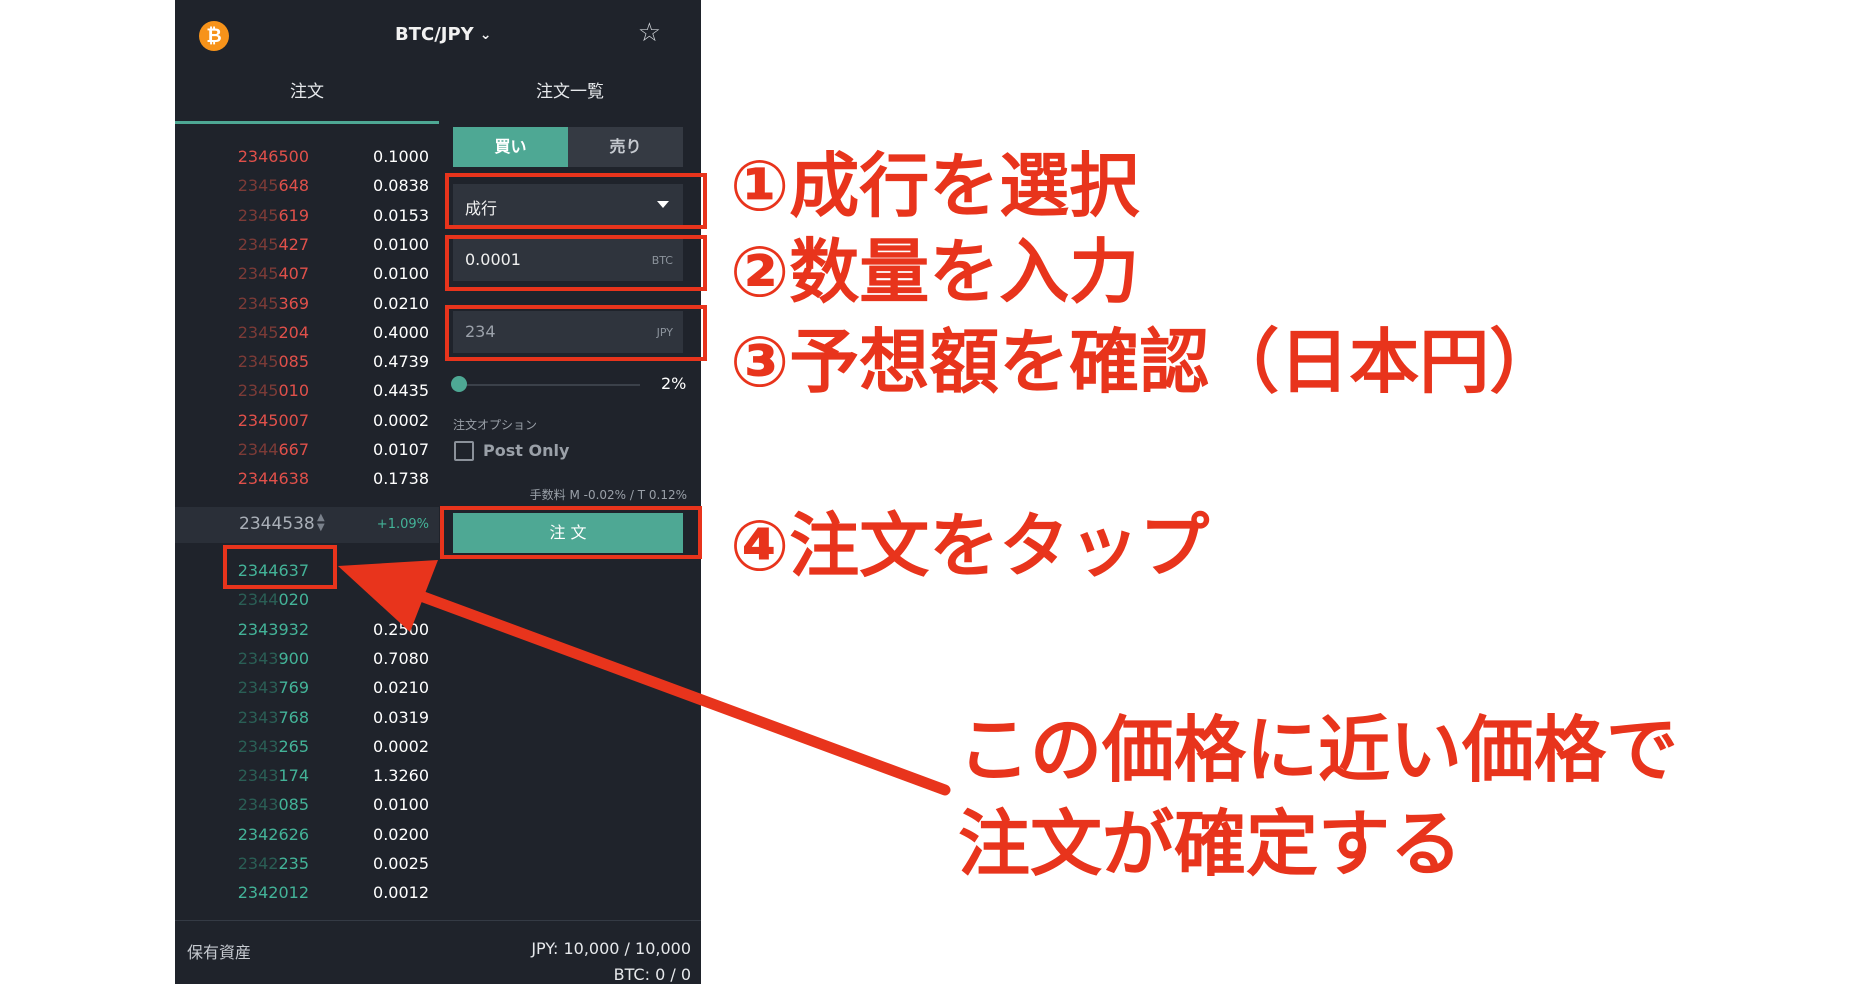 This screenshot has height=984, width=1875. Describe the element at coordinates (970, 546) in the screenshot. I see `annotation-step4: ④注文をタップ` at that location.